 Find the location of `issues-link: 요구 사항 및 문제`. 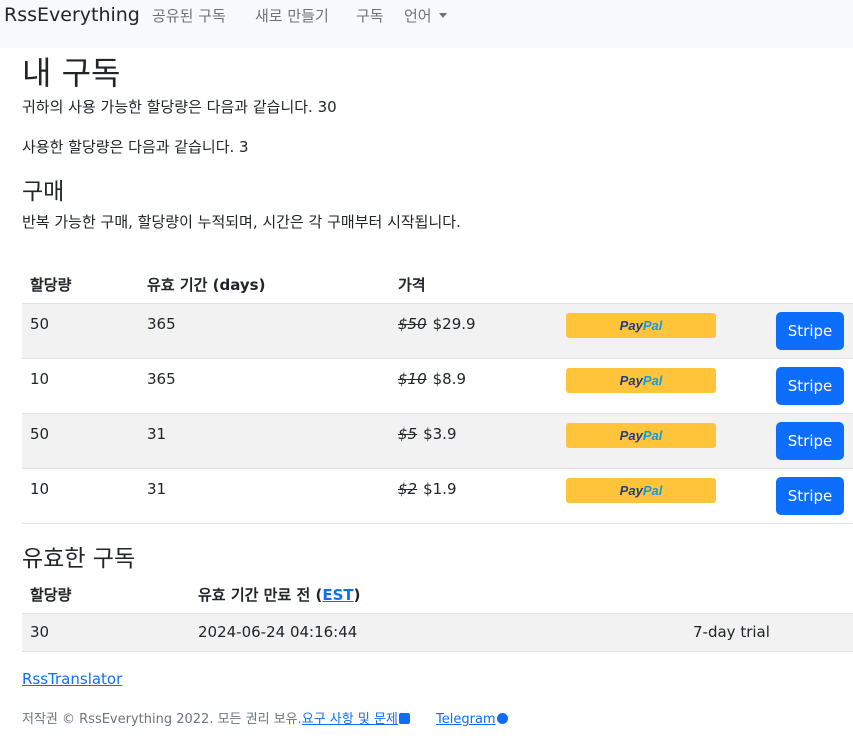

issues-link: 요구 사항 및 문제 is located at coordinates (356, 719).